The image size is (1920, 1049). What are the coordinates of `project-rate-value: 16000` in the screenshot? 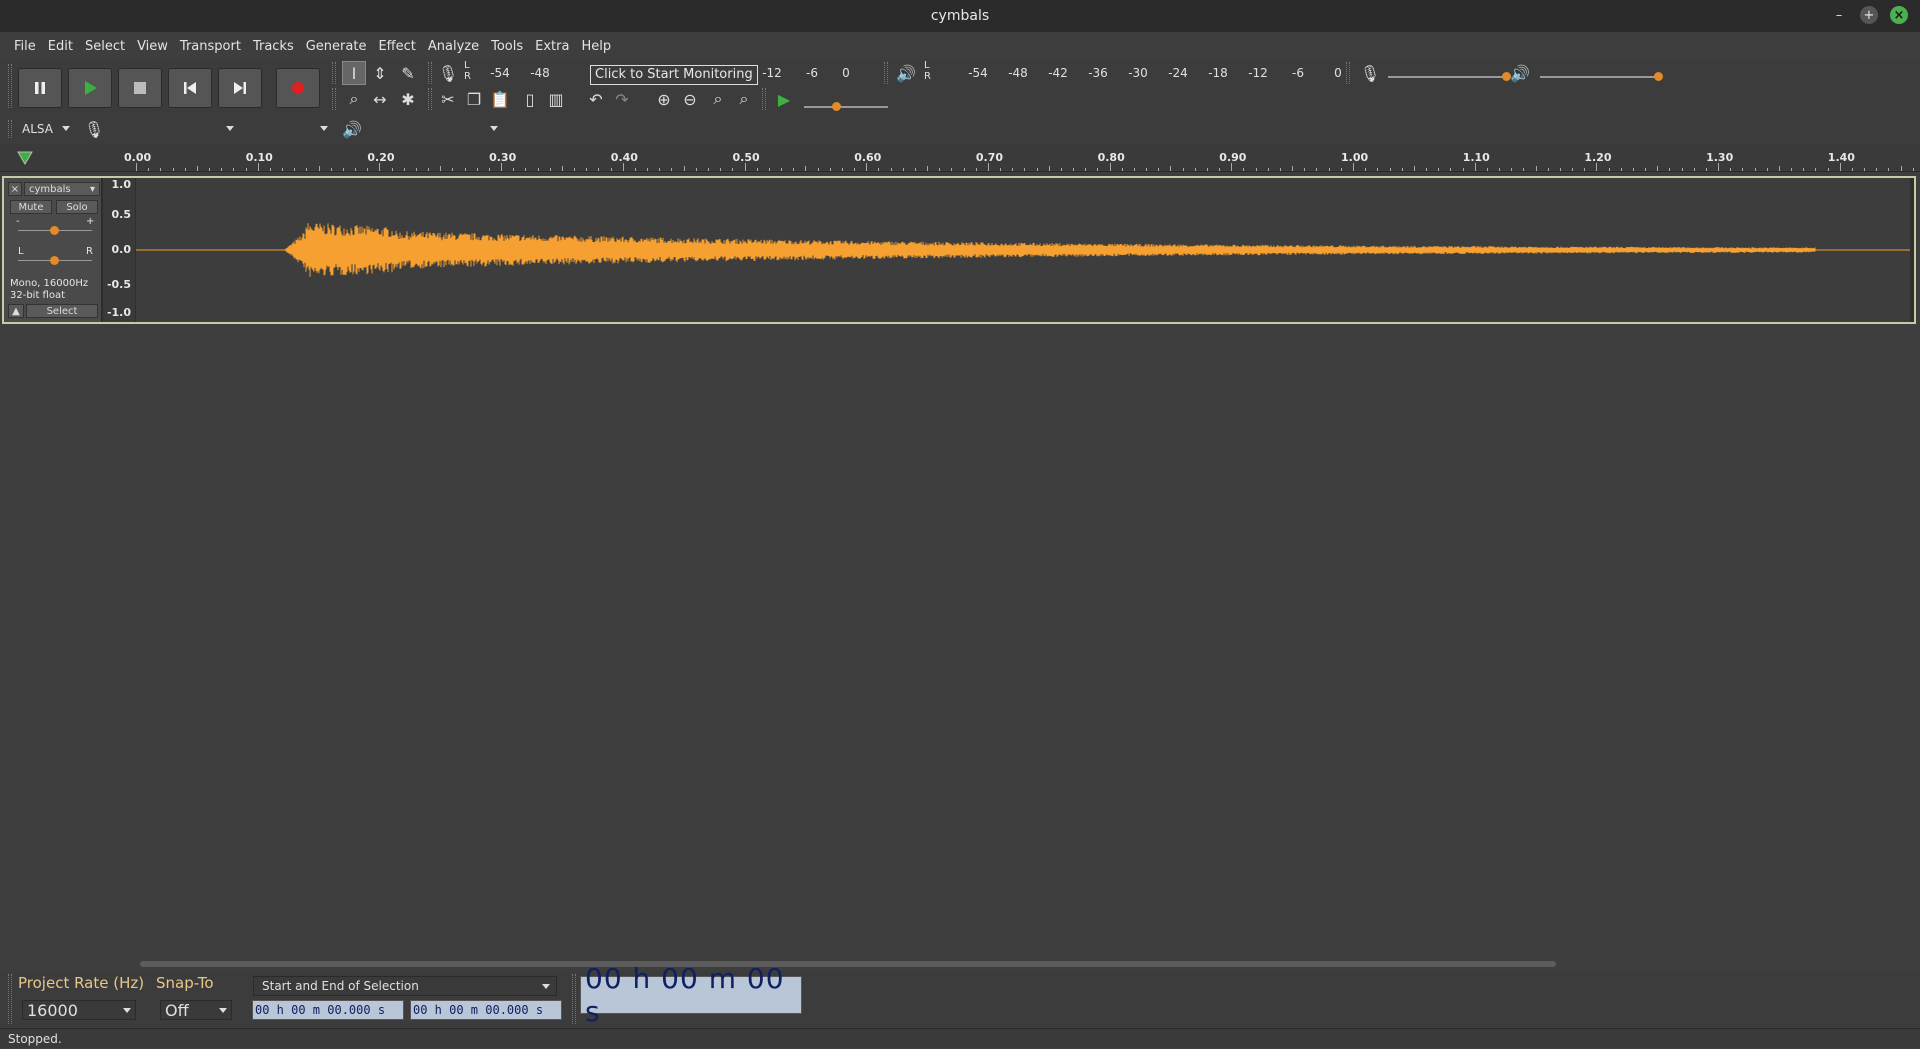 It's located at (52, 1010).